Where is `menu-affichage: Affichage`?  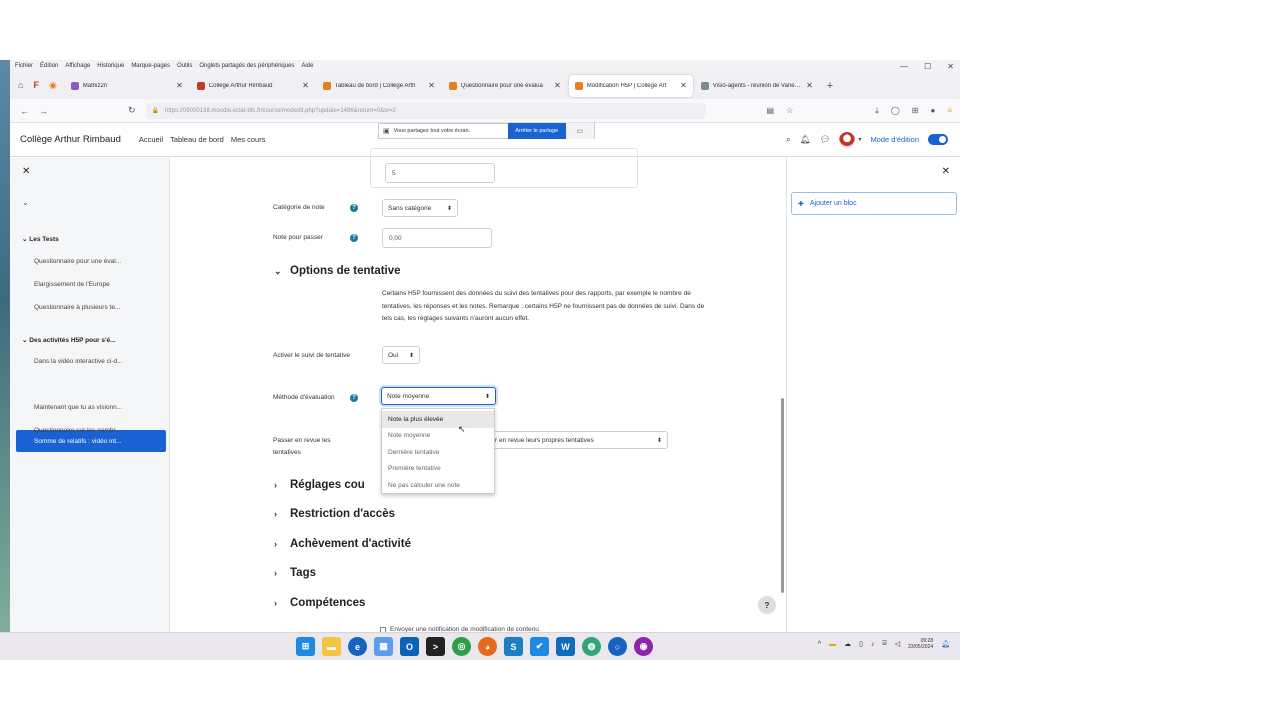 menu-affichage: Affichage is located at coordinates (77, 66).